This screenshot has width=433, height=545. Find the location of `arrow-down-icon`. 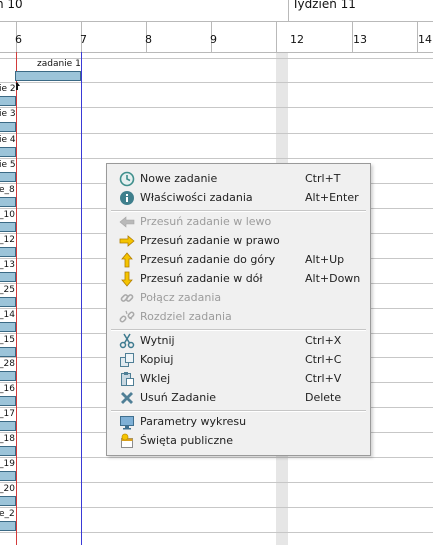

arrow-down-icon is located at coordinates (127, 279).